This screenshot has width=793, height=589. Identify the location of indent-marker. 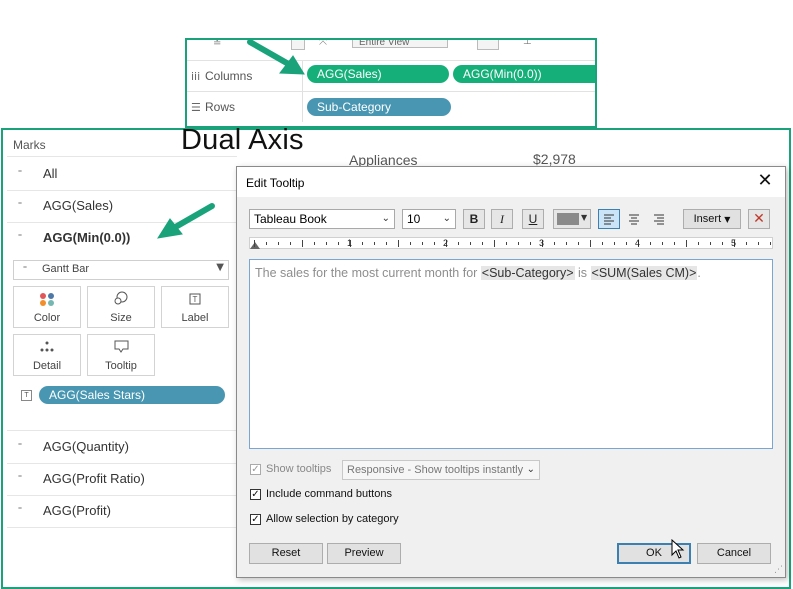
(255, 245).